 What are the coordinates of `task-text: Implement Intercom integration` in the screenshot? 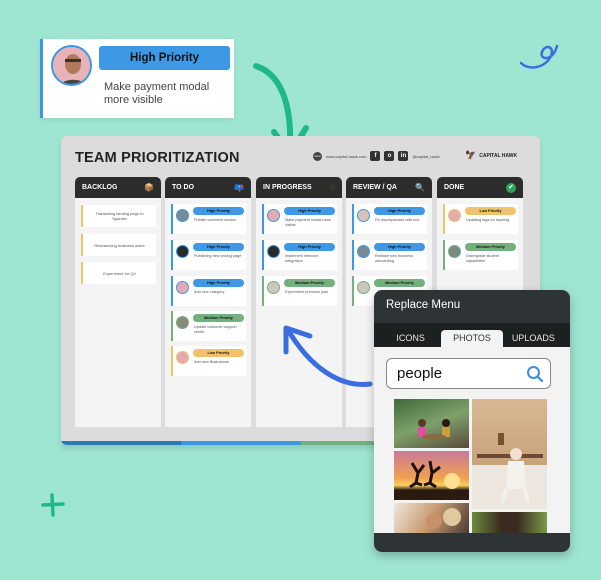 It's located at (302, 258).